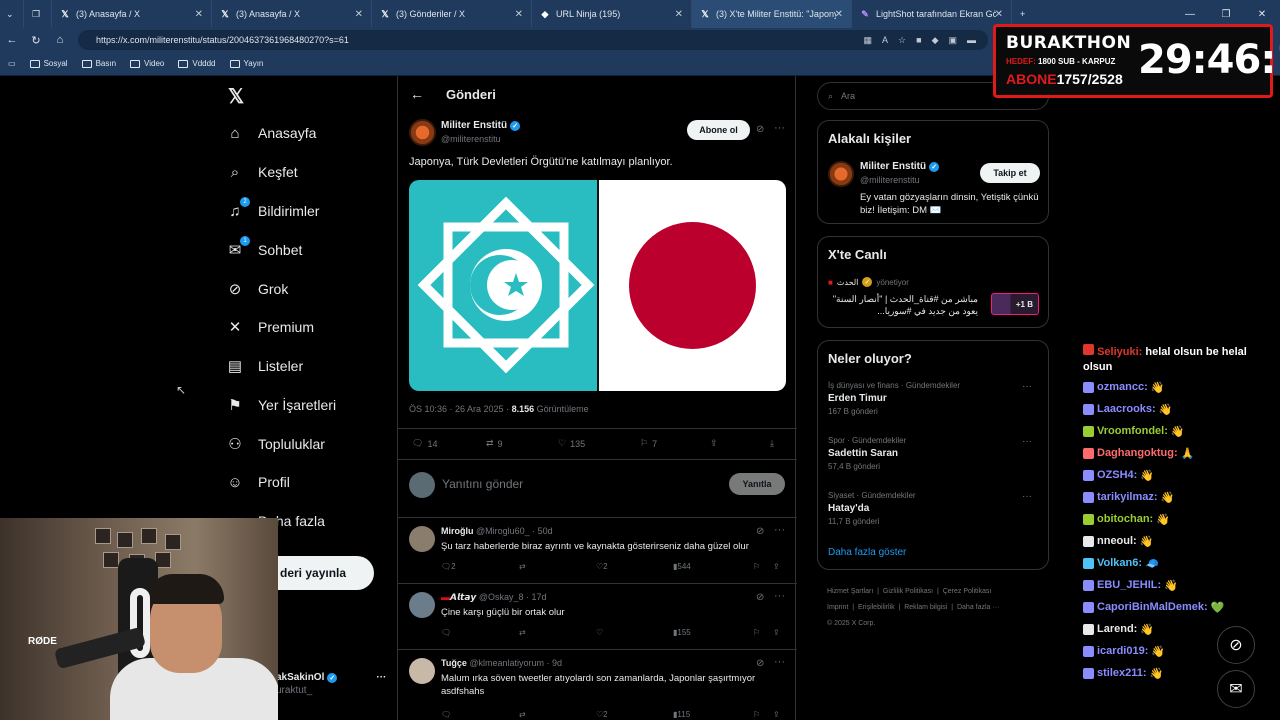 The height and width of the screenshot is (720, 1280). I want to click on reply-author-name: Tuğçe, so click(454, 663).